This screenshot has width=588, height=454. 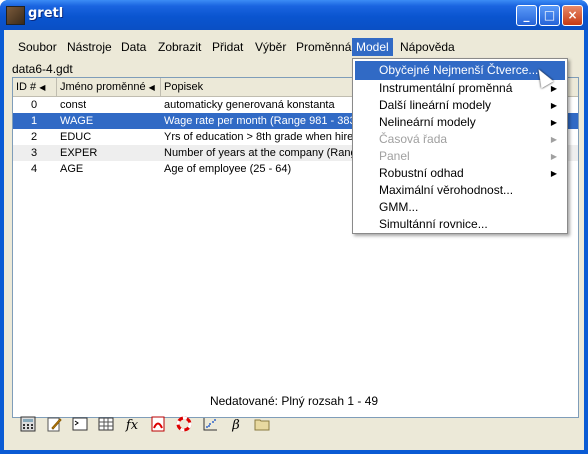 What do you see at coordinates (133, 47) in the screenshot?
I see `menu-data: Data` at bounding box center [133, 47].